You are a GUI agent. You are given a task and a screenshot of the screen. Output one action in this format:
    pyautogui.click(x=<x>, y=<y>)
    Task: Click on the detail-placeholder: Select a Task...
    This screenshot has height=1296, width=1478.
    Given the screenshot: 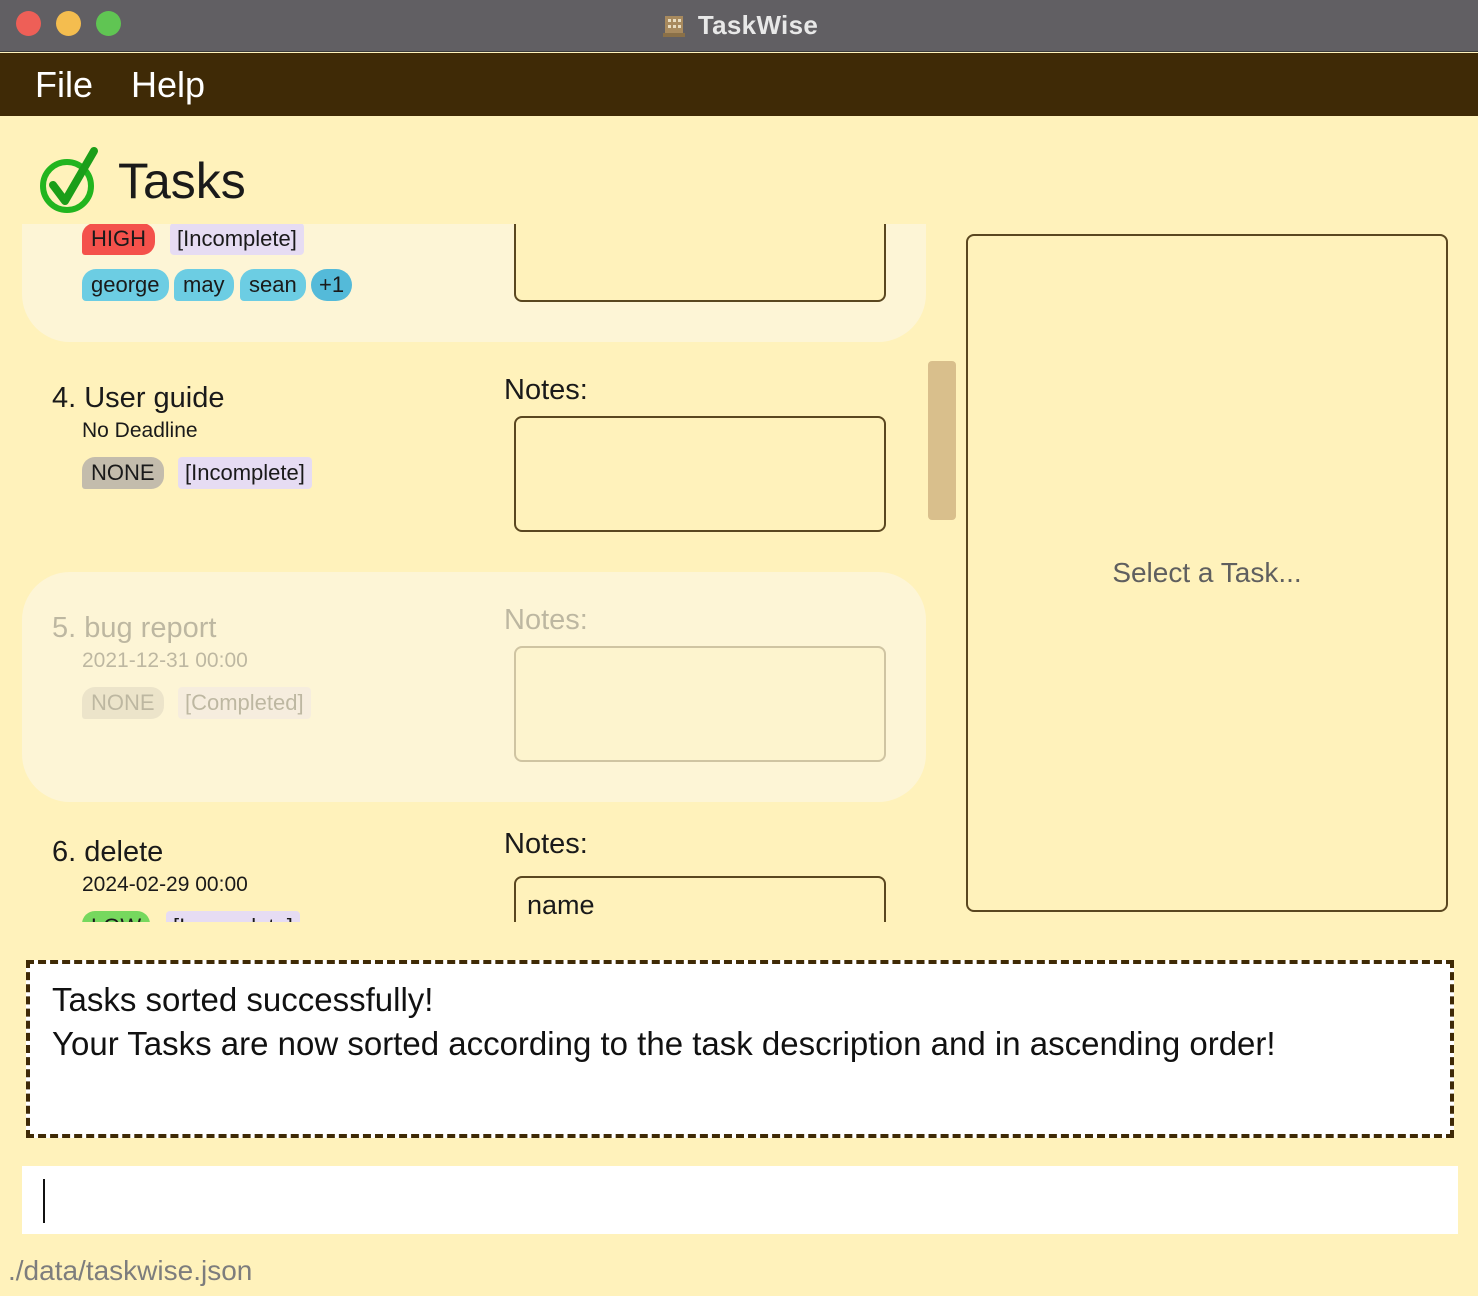 What is the action you would take?
    pyautogui.click(x=1207, y=572)
    